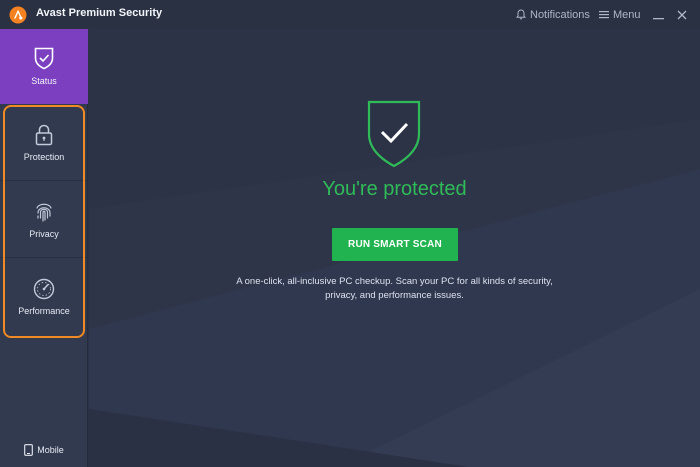 This screenshot has width=700, height=467. What do you see at coordinates (44, 289) in the screenshot?
I see `speedometer-icon` at bounding box center [44, 289].